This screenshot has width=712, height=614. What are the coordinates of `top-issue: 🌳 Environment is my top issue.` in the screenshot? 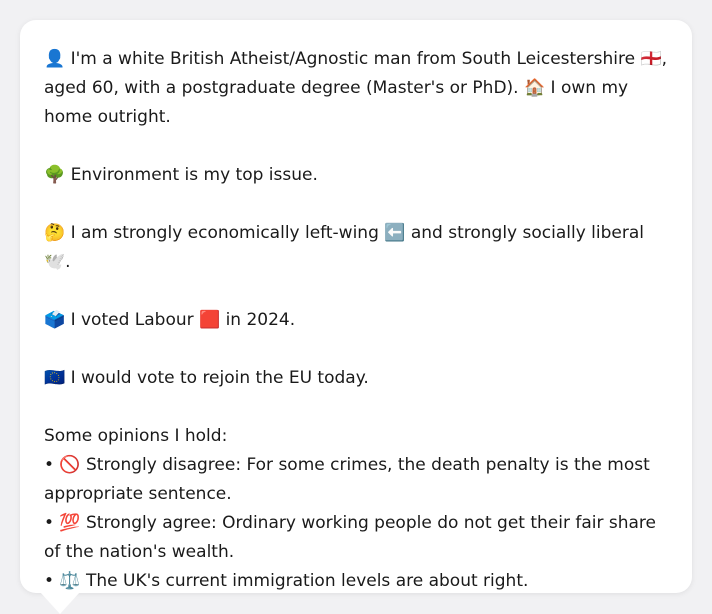 It's located at (181, 175).